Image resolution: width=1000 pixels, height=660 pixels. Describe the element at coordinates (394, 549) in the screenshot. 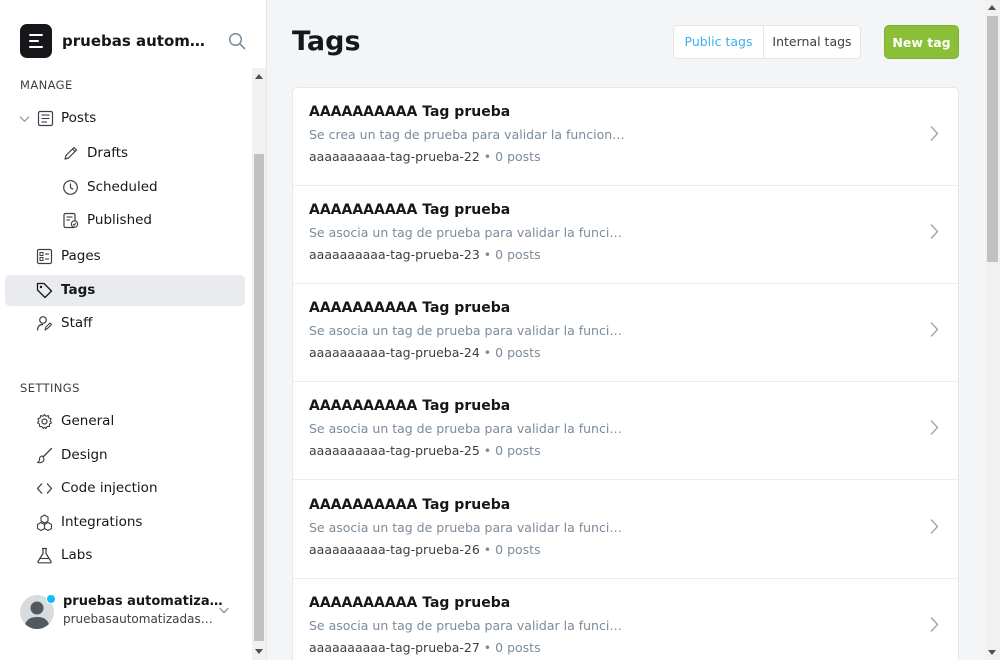

I see `tag-slug: aaaaaaaaaa-tag-prueba-26` at that location.